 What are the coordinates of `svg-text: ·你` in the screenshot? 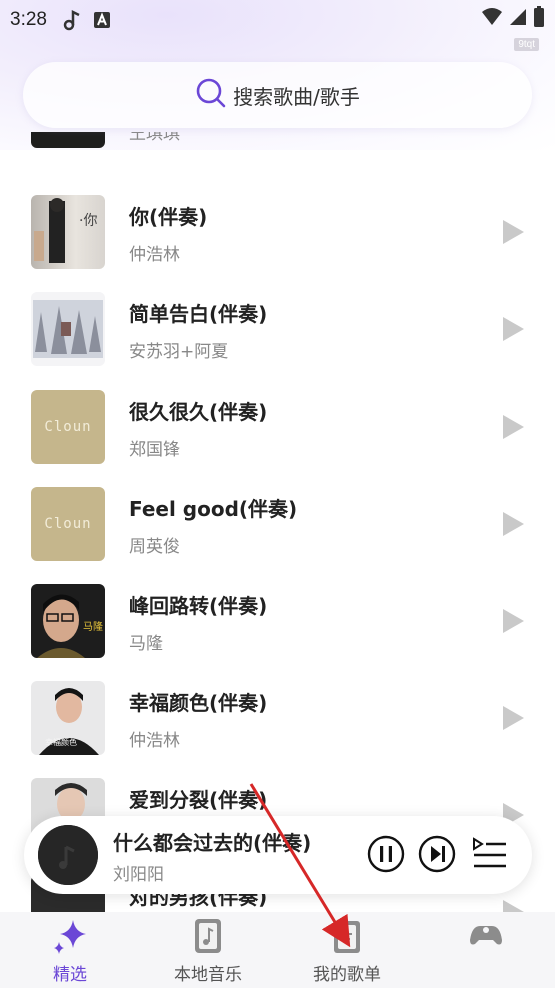 It's located at (88, 221).